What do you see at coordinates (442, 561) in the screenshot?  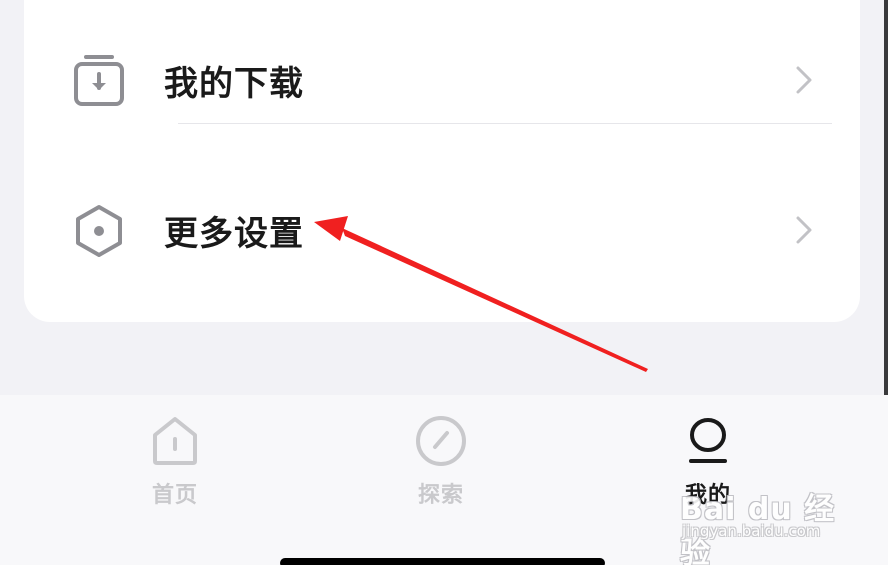 I see `home-indicator` at bounding box center [442, 561].